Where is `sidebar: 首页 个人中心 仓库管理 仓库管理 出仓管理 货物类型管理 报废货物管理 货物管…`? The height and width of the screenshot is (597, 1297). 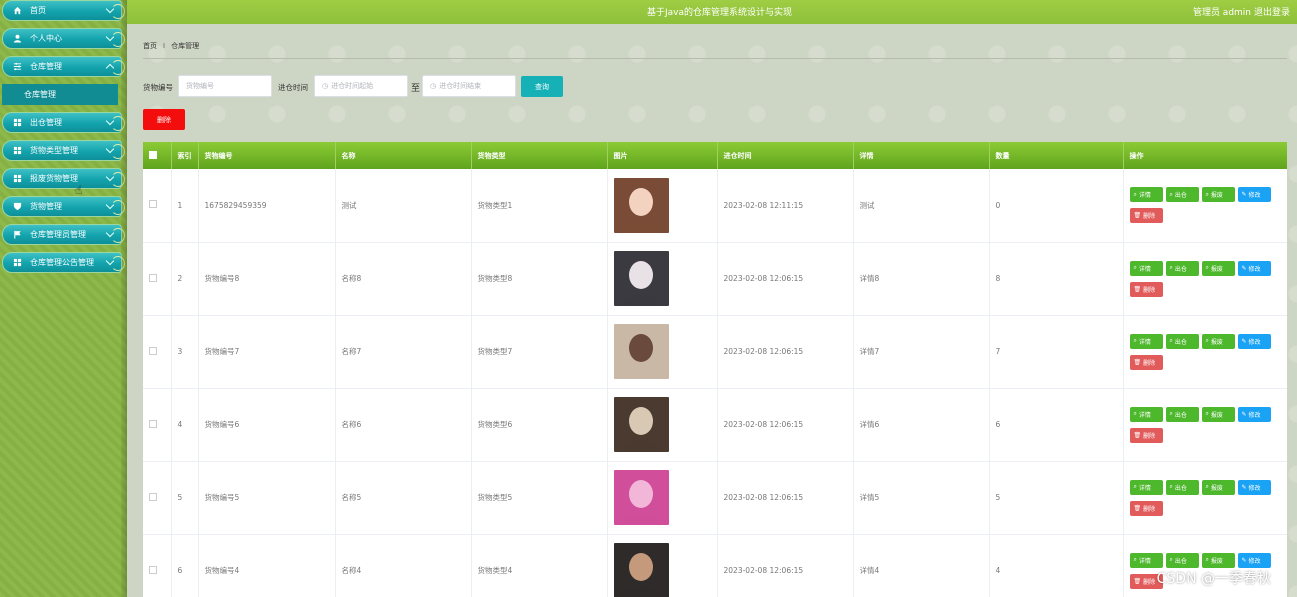 sidebar: 首页 个人中心 仓库管理 仓库管理 出仓管理 货物类型管理 报废货物管理 货物管… is located at coordinates (63, 298).